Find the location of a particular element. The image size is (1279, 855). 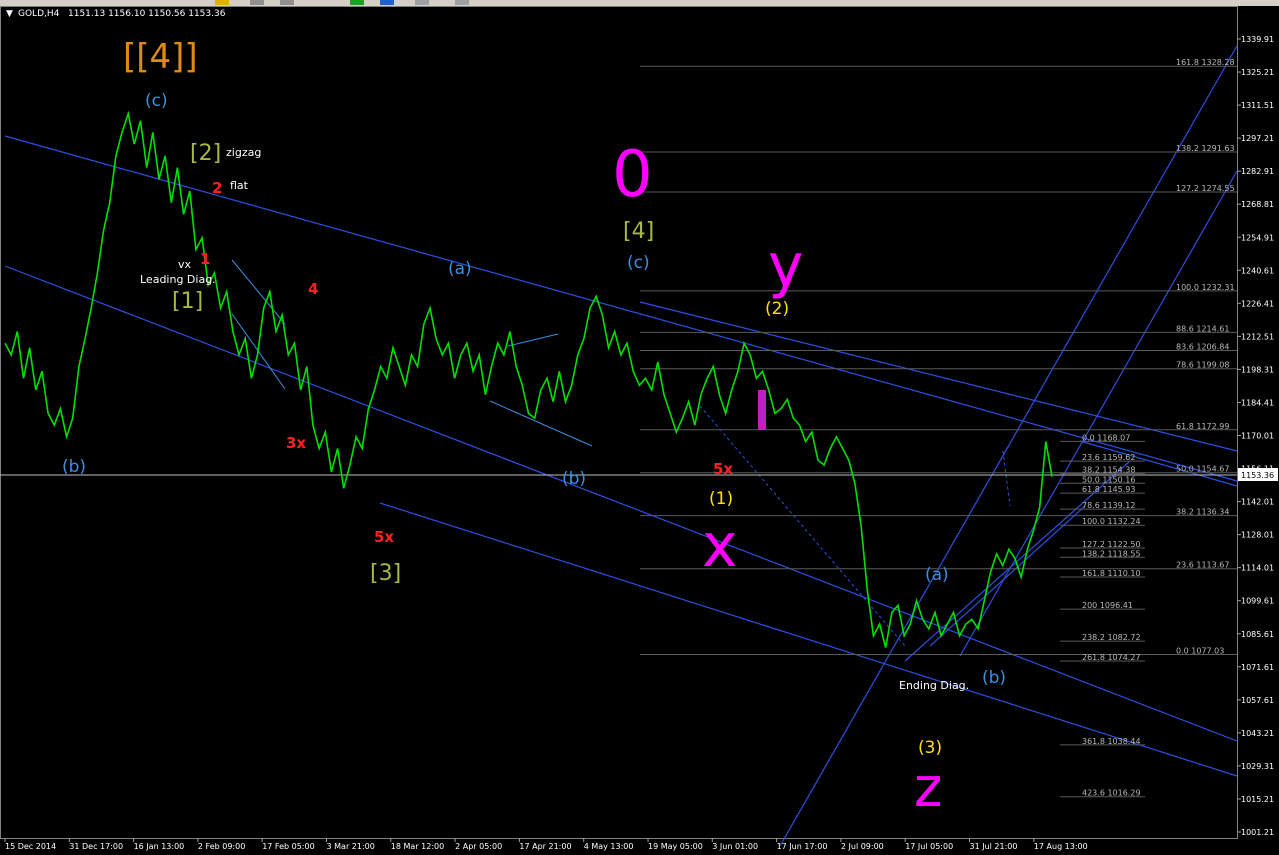

refresh-icon is located at coordinates (387, 2).